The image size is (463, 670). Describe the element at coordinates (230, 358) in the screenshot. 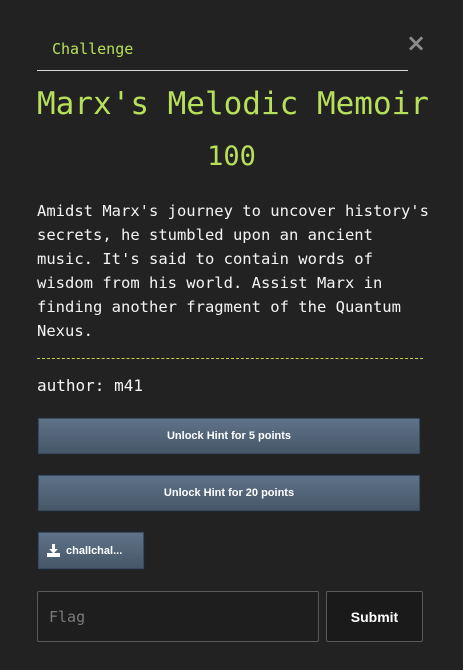

I see `description-divider` at that location.